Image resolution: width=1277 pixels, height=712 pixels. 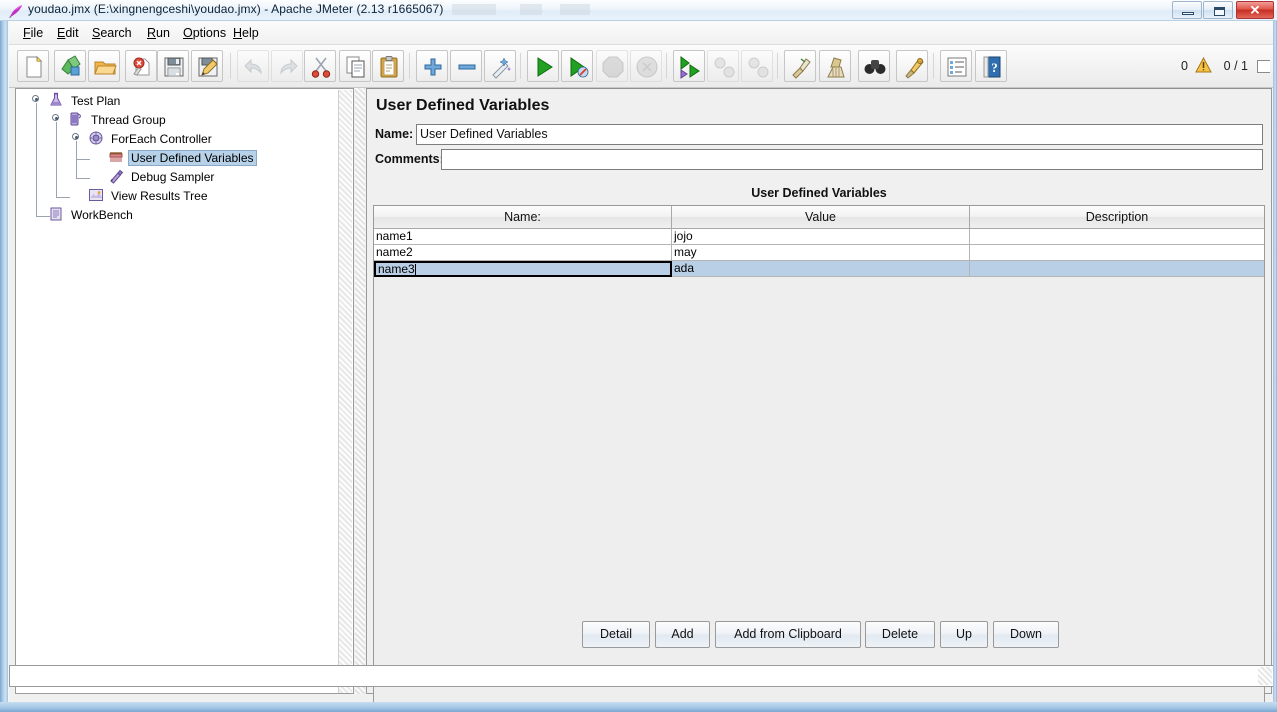 I want to click on open-button, so click(x=104, y=66).